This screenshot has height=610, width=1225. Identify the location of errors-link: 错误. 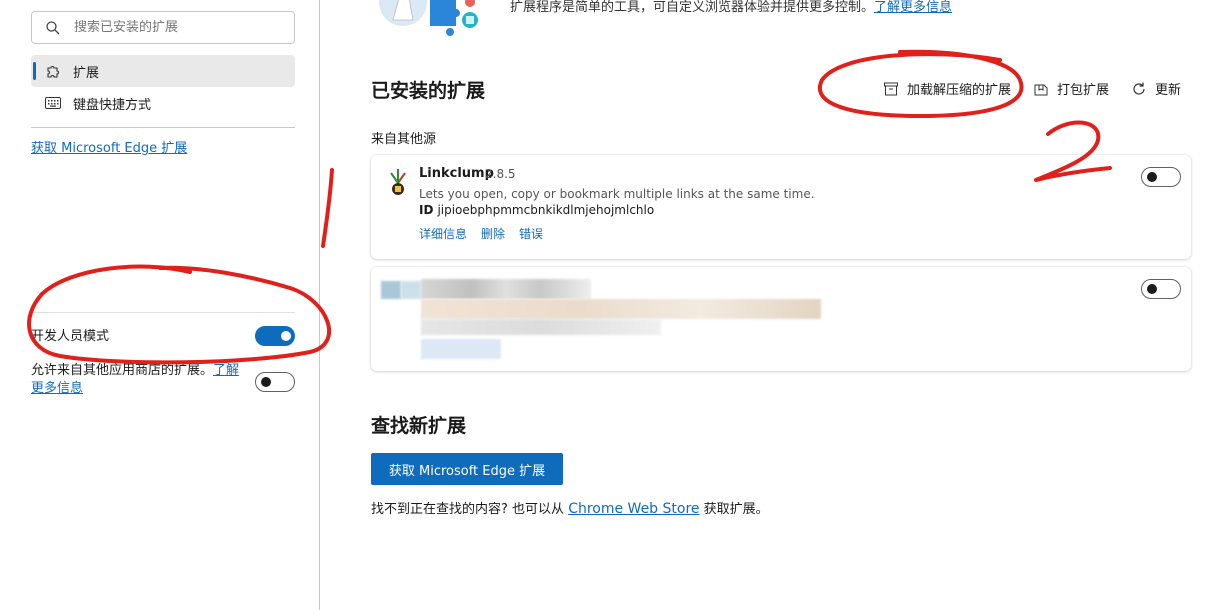
(531, 233).